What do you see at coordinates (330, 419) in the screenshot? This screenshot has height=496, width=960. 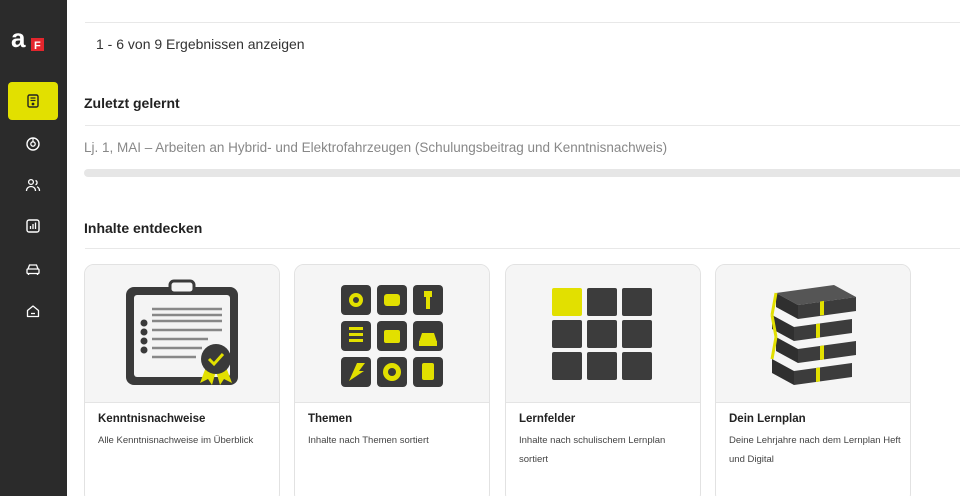 I see `card-title: Themen` at bounding box center [330, 419].